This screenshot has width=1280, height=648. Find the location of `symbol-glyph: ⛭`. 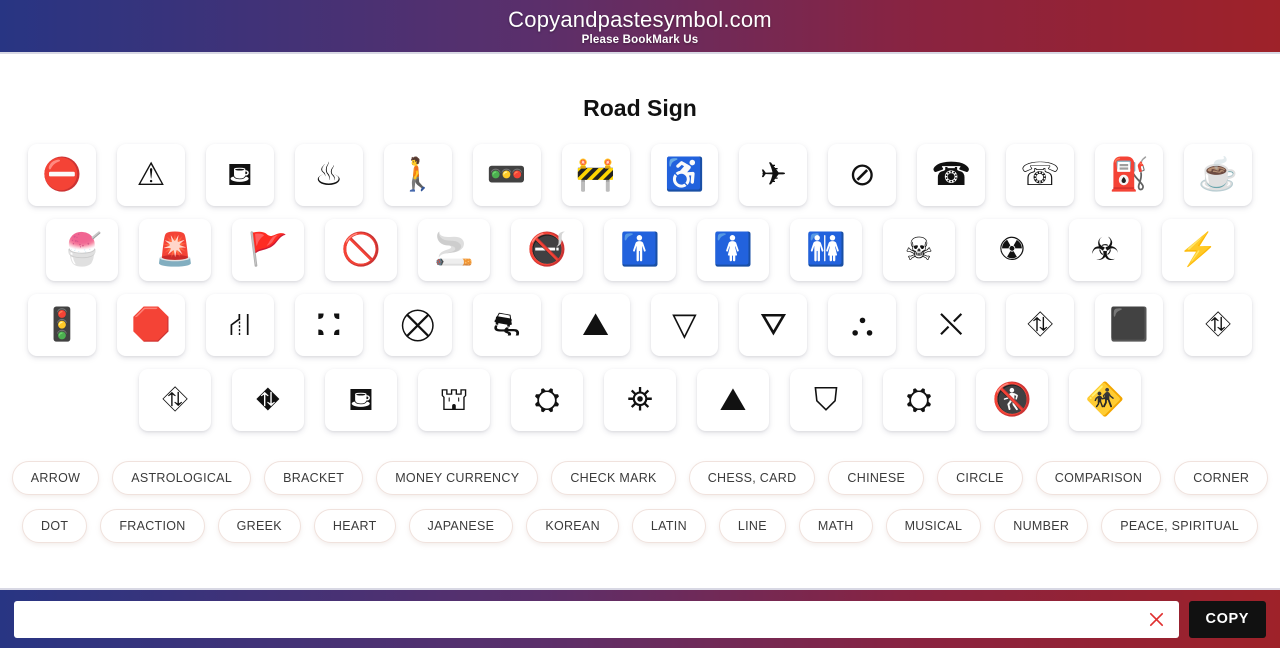

symbol-glyph: ⛭ is located at coordinates (919, 399).